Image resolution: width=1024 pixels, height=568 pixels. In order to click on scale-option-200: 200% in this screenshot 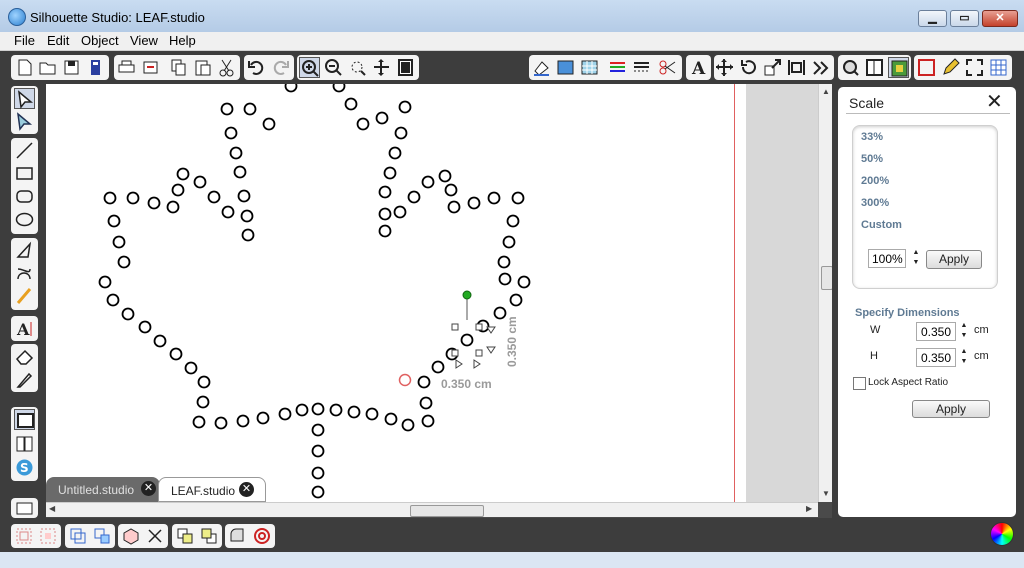, I will do `click(875, 181)`.